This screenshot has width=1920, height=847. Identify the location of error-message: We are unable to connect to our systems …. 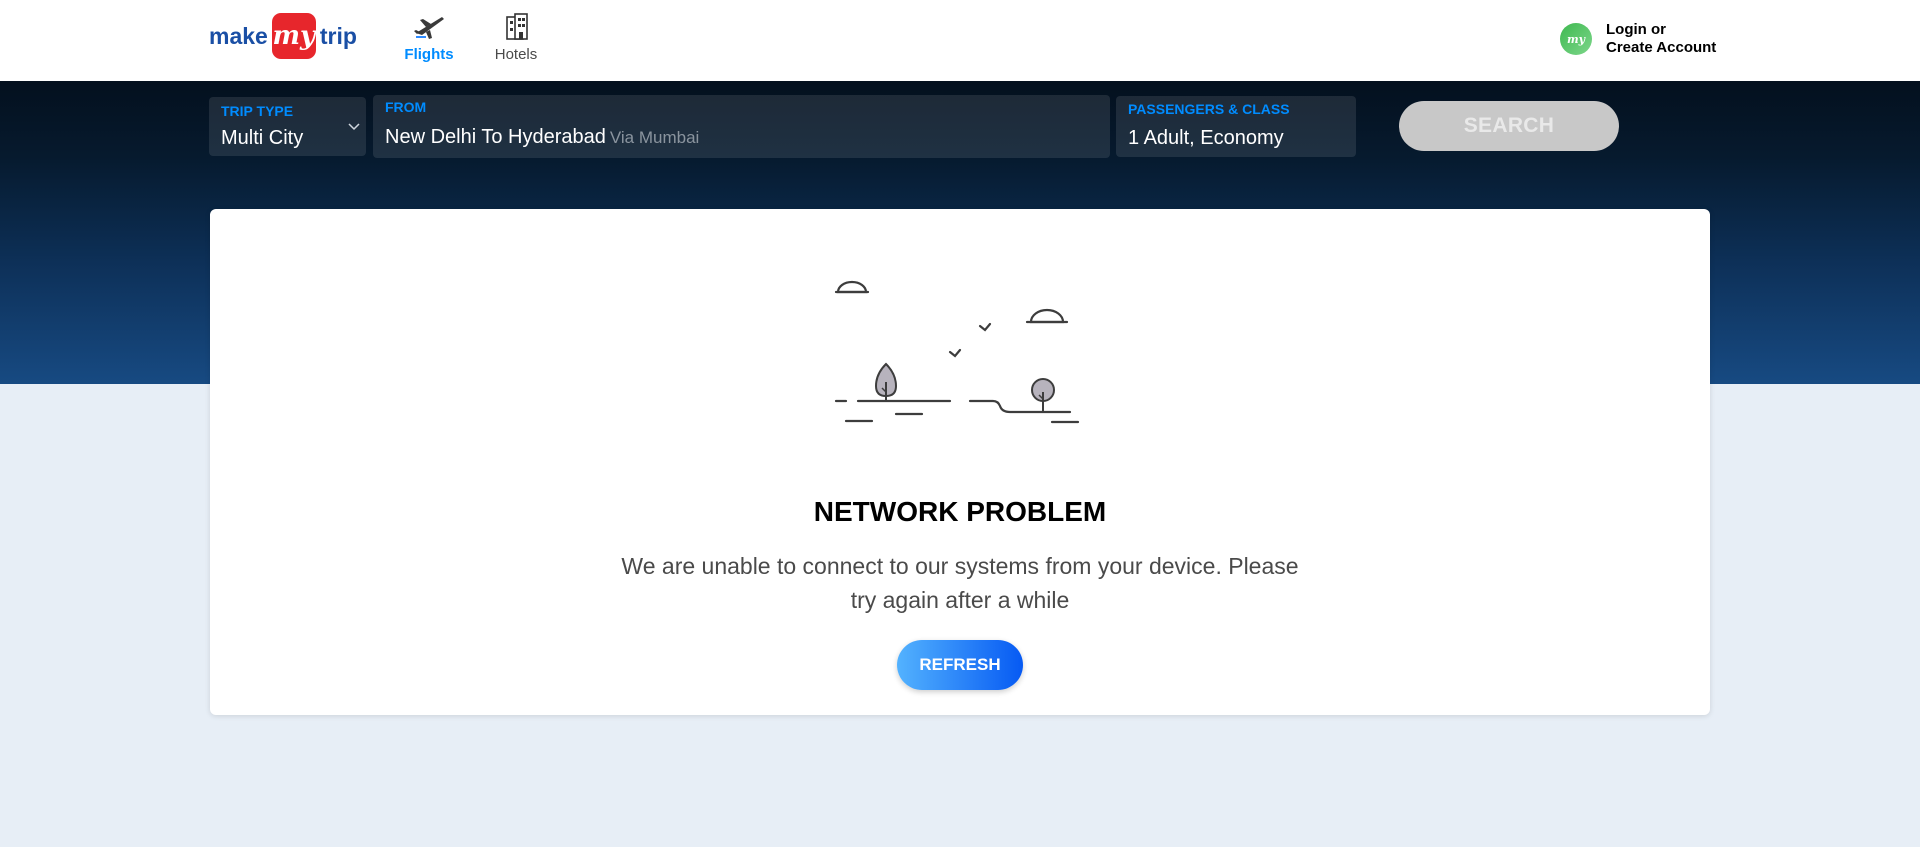
(960, 583).